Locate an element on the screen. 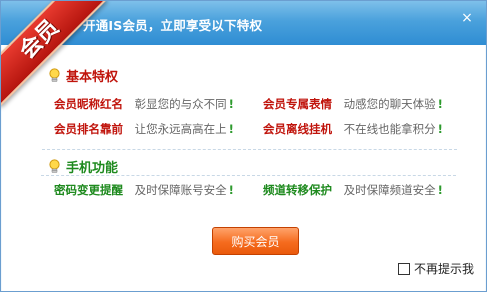  privilege-row: 频道转移保护 及时保障频道安全! is located at coordinates (353, 190).